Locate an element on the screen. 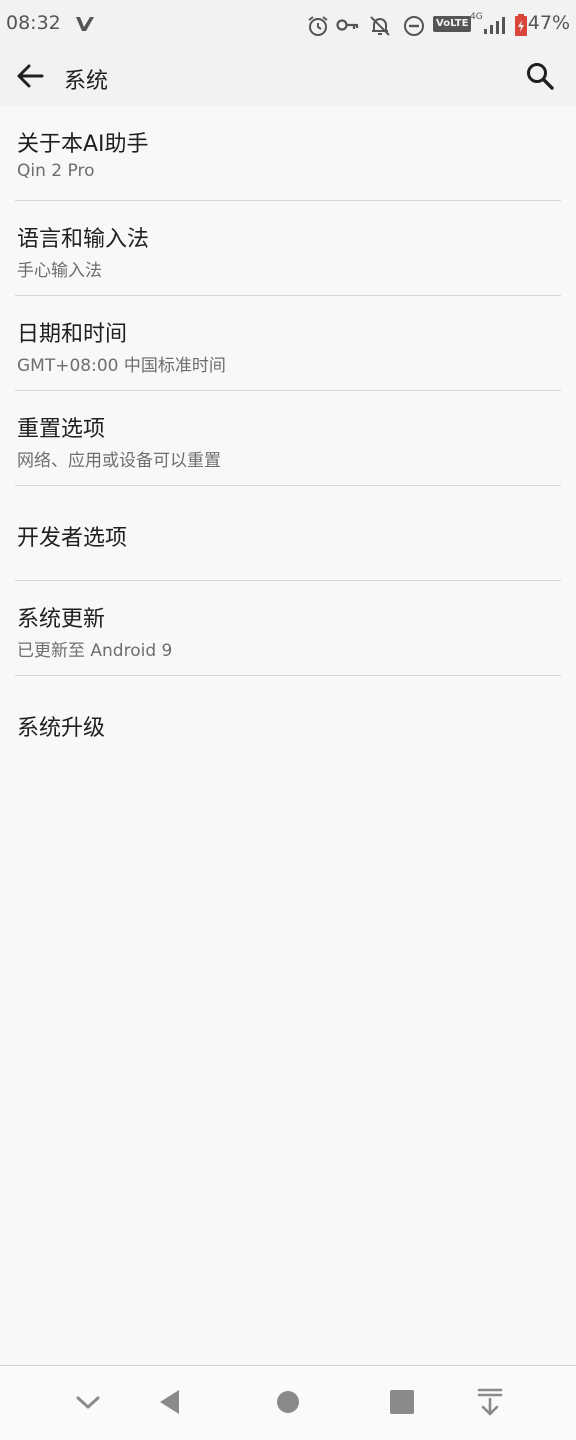 This screenshot has width=576, height=1440. nav-recents-button is located at coordinates (402, 1404).